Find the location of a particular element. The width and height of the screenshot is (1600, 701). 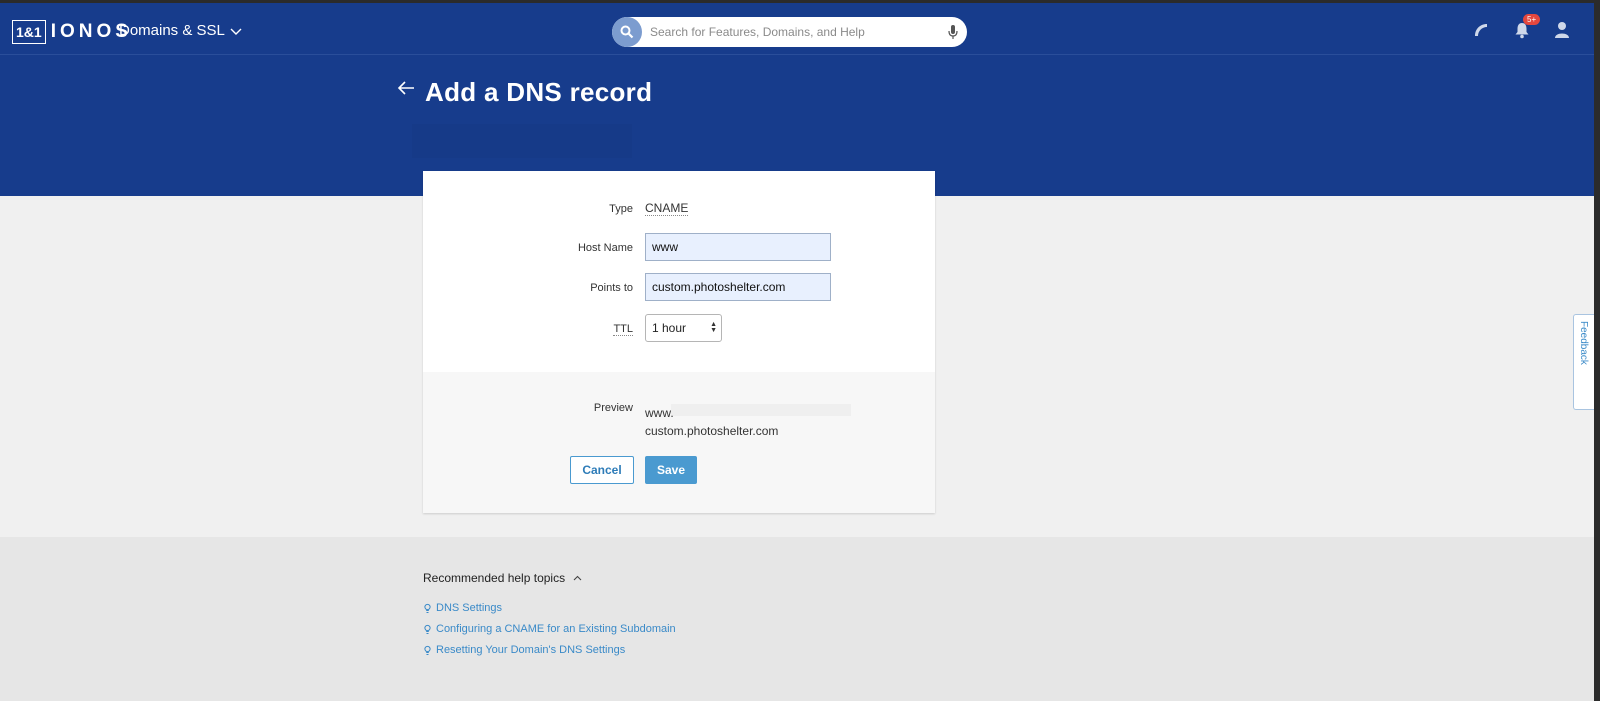

ttl-label-wrap: TTL is located at coordinates (528, 329).